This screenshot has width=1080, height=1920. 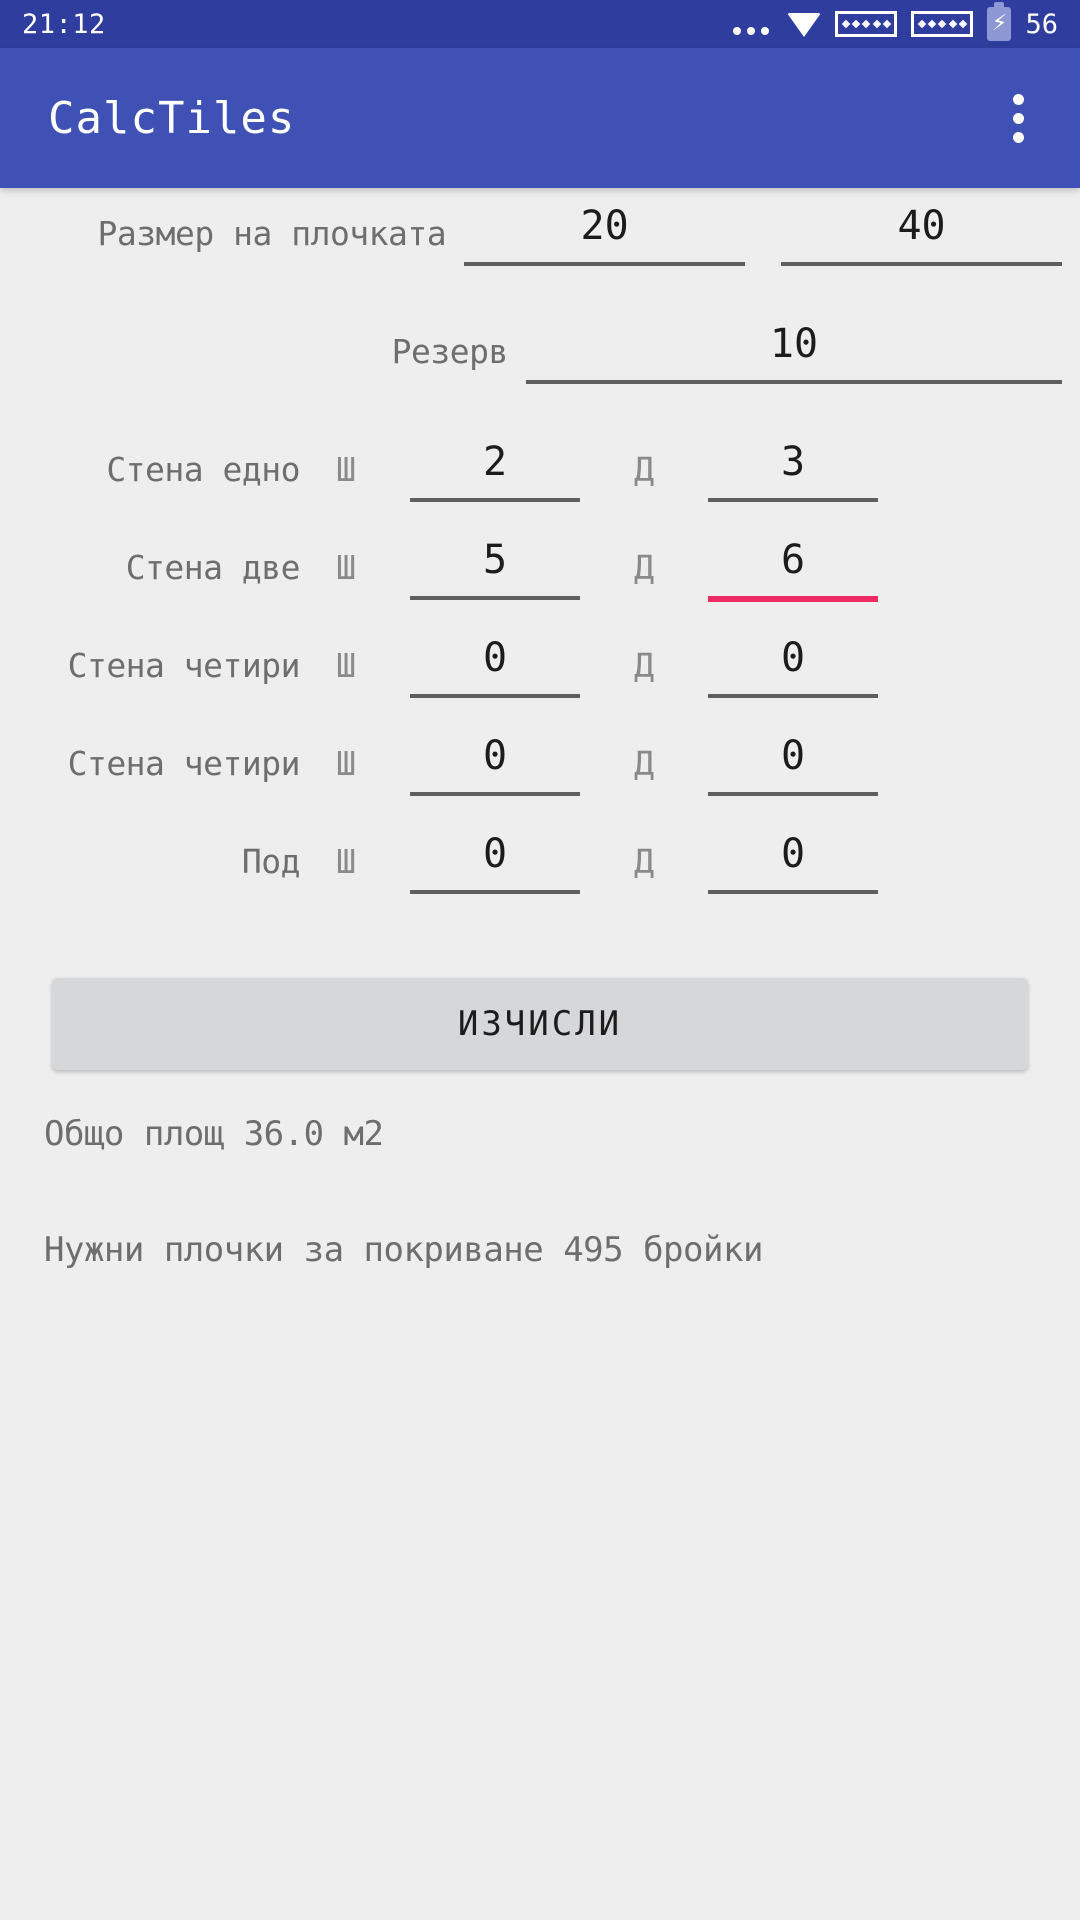 I want to click on wall-4-length-input: 0, so click(x=793, y=760).